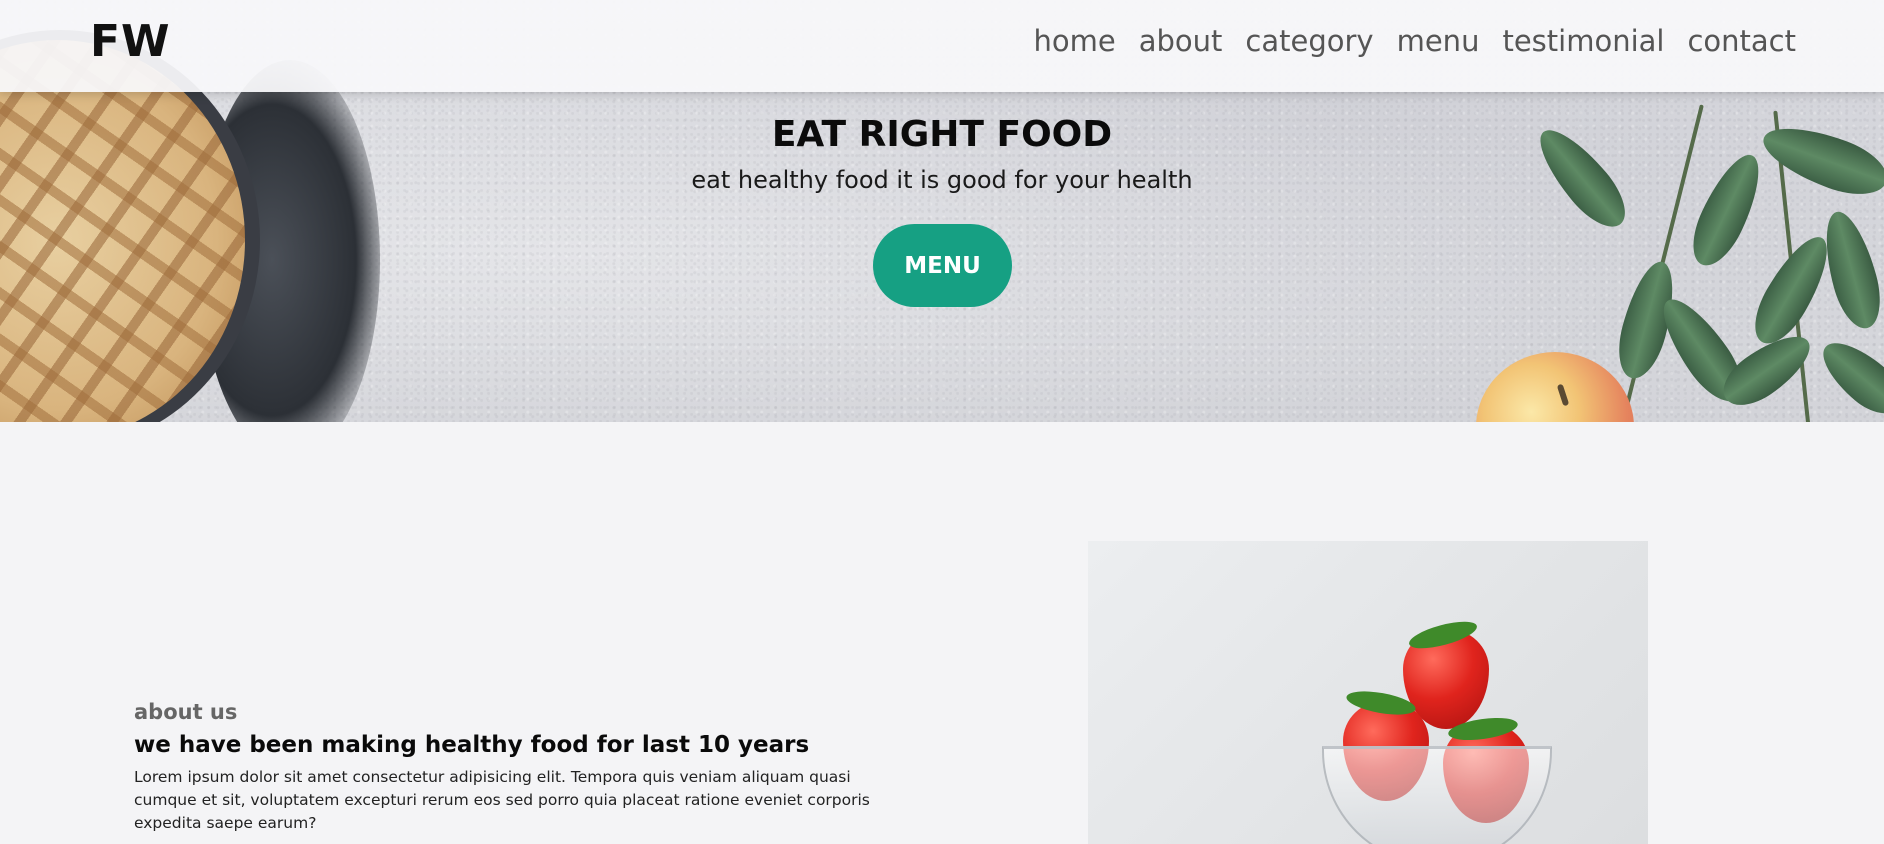  Describe the element at coordinates (186, 712) in the screenshot. I see `about-label: about us` at that location.